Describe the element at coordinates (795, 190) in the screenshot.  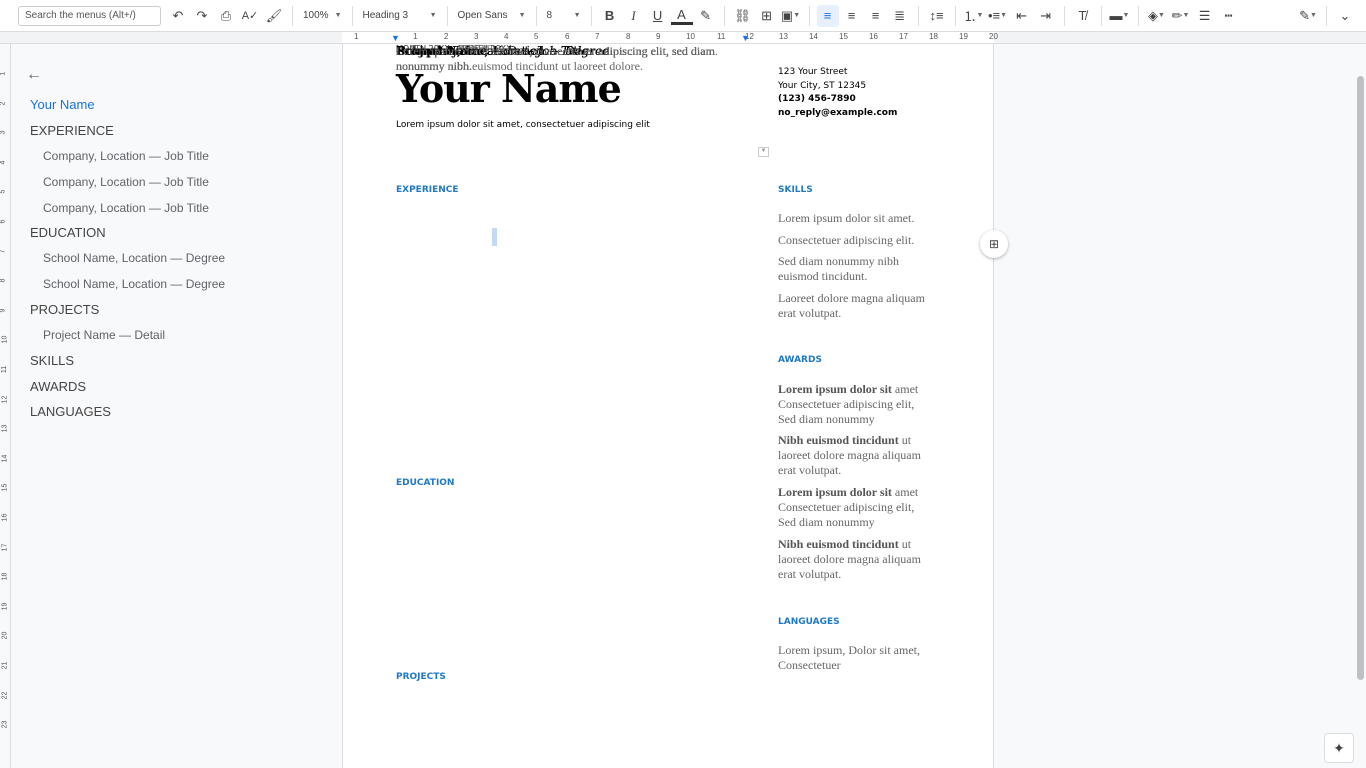
I see `skills-heading: SKILLS` at that location.